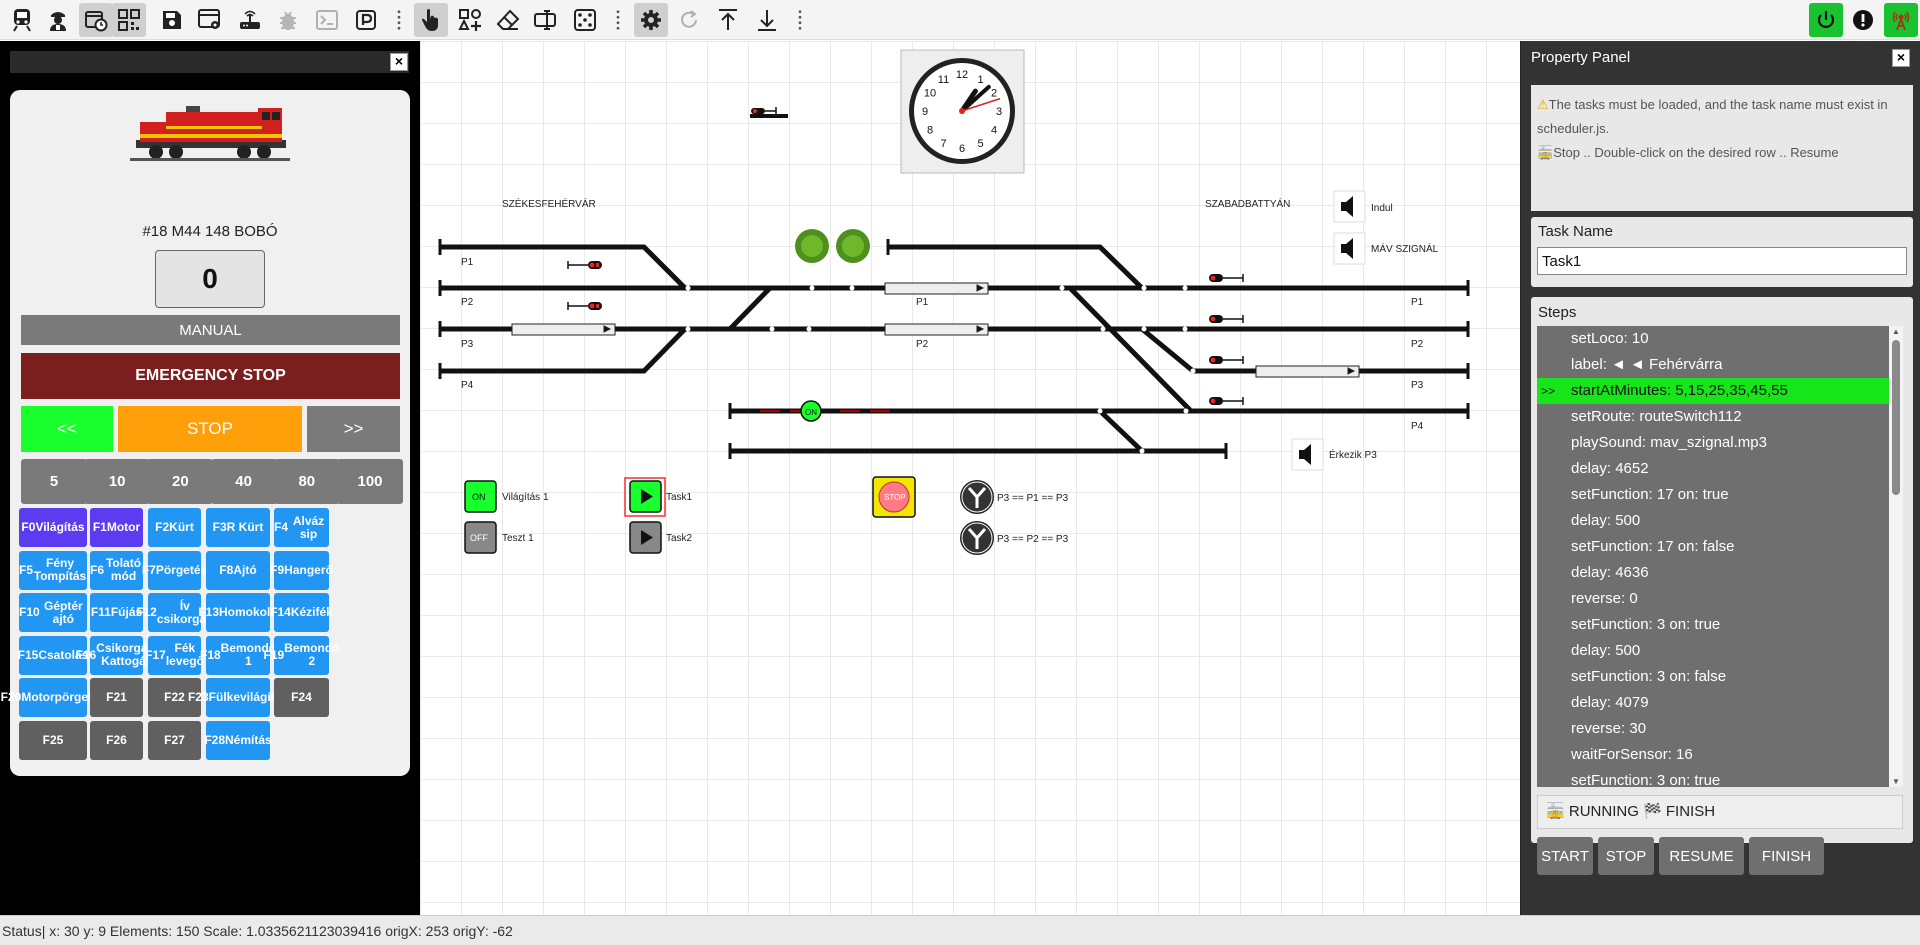 The width and height of the screenshot is (1920, 945). I want to click on green-lamps, so click(832, 246).